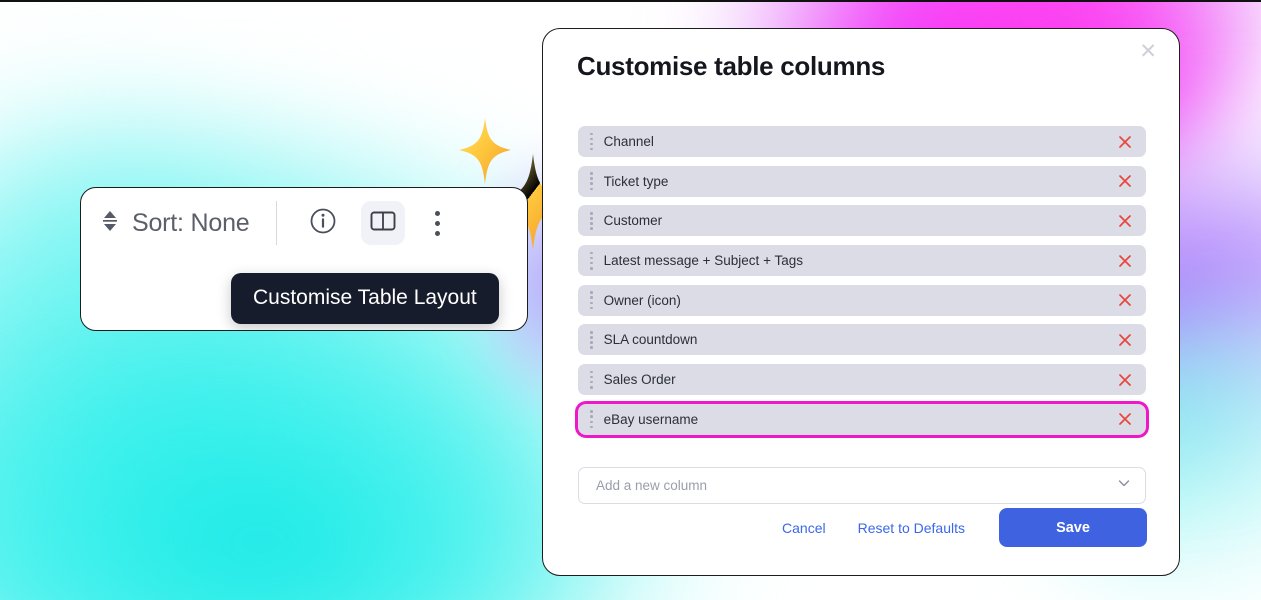 This screenshot has width=1261, height=600. I want to click on sort-label: Sort: None, so click(191, 222).